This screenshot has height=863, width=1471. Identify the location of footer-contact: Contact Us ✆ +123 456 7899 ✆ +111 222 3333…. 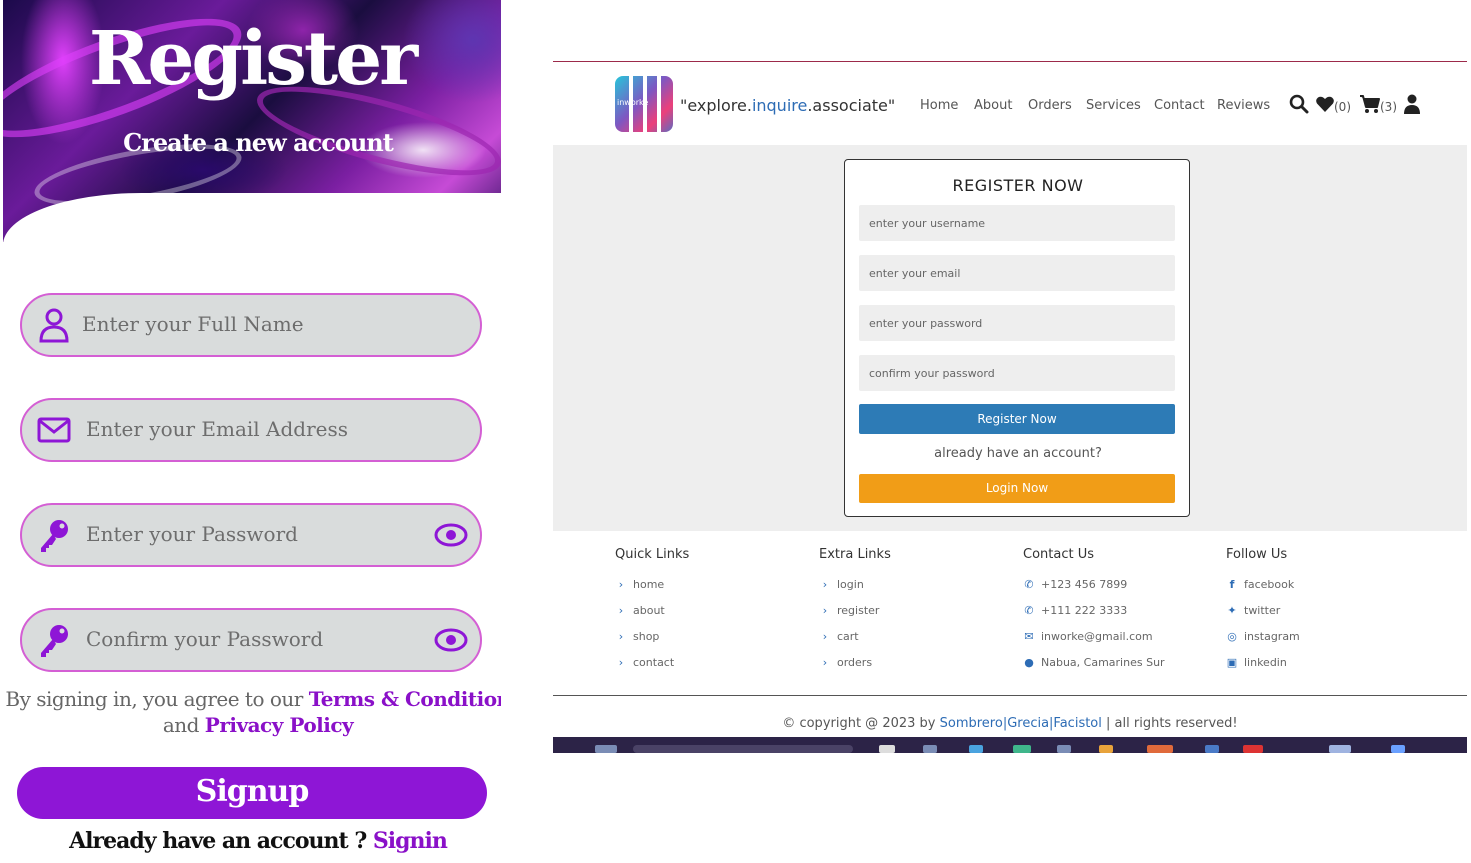
(1094, 608).